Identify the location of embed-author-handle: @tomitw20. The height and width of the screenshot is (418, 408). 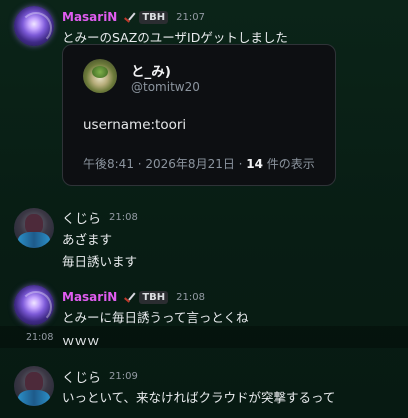
(165, 87).